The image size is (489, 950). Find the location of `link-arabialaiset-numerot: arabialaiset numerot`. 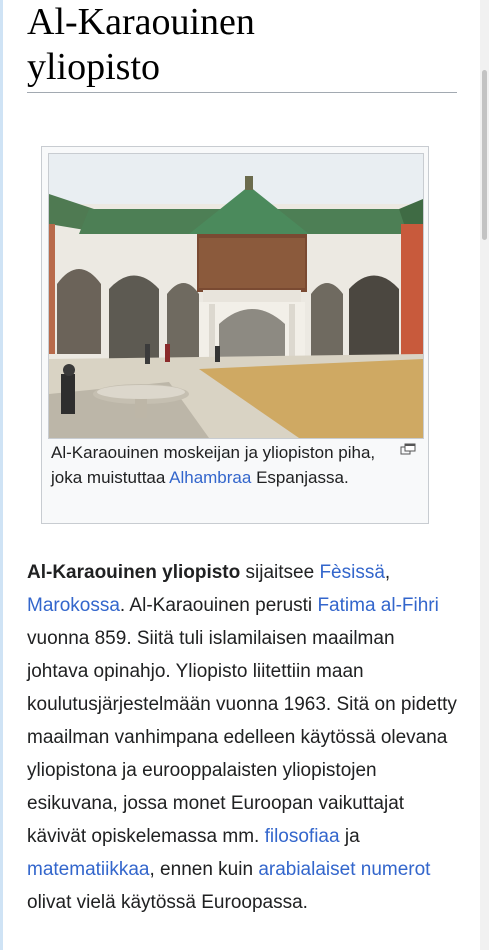

link-arabialaiset-numerot: arabialaiset numerot is located at coordinates (344, 869).